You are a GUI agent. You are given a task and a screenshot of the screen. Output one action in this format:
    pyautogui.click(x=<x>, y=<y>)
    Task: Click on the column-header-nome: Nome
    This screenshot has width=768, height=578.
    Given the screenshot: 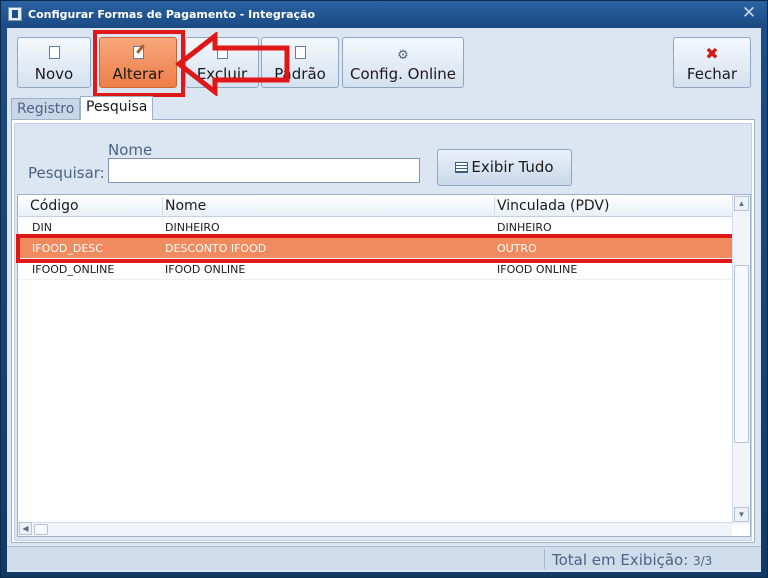 What is the action you would take?
    pyautogui.click(x=185, y=206)
    